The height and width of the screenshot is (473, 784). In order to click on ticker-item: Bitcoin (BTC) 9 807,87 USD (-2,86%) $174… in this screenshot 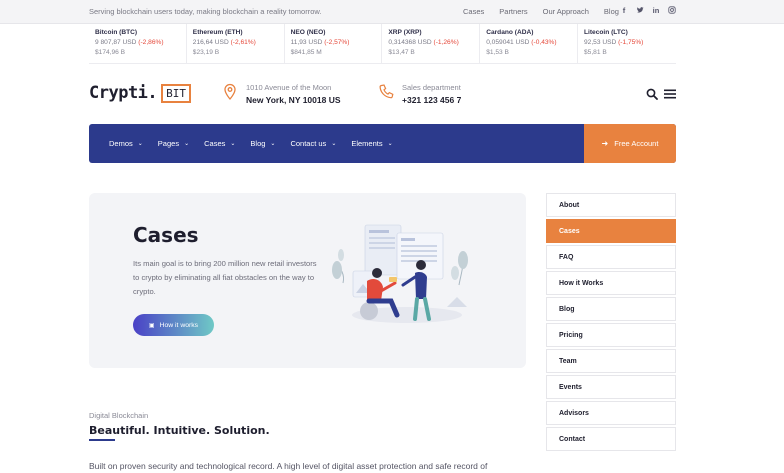, I will do `click(138, 44)`.